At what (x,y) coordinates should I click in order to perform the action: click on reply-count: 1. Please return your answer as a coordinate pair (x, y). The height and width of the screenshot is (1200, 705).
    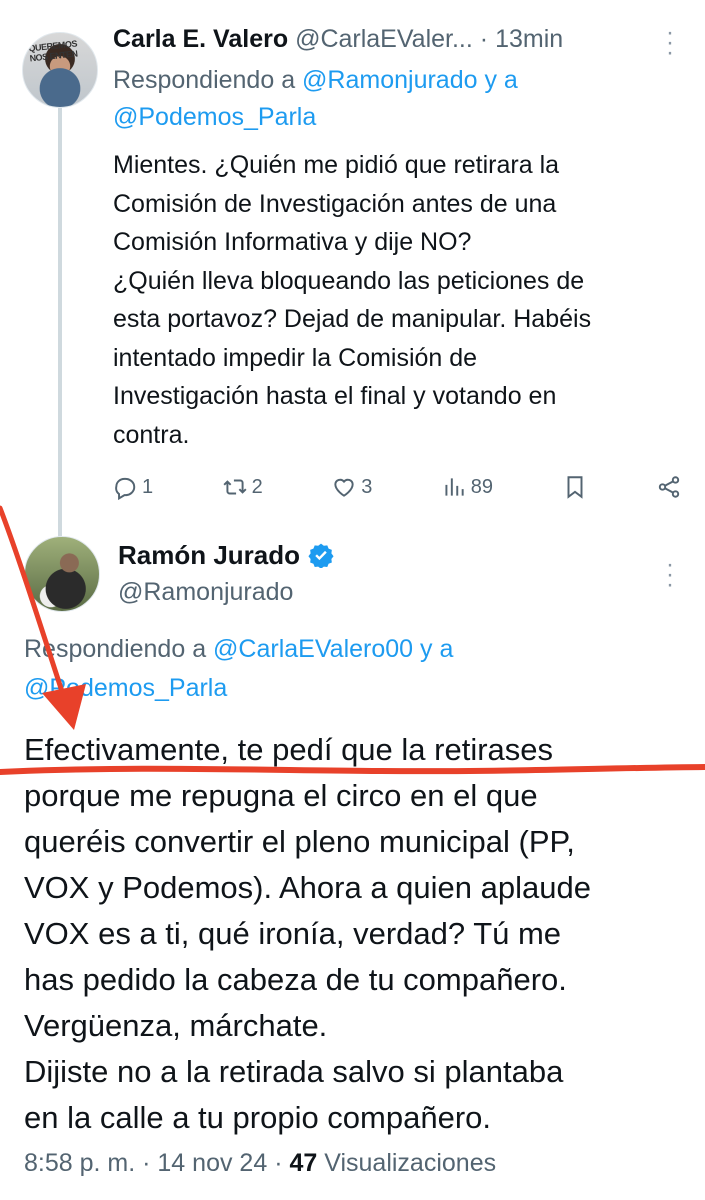
    Looking at the image, I should click on (148, 486).